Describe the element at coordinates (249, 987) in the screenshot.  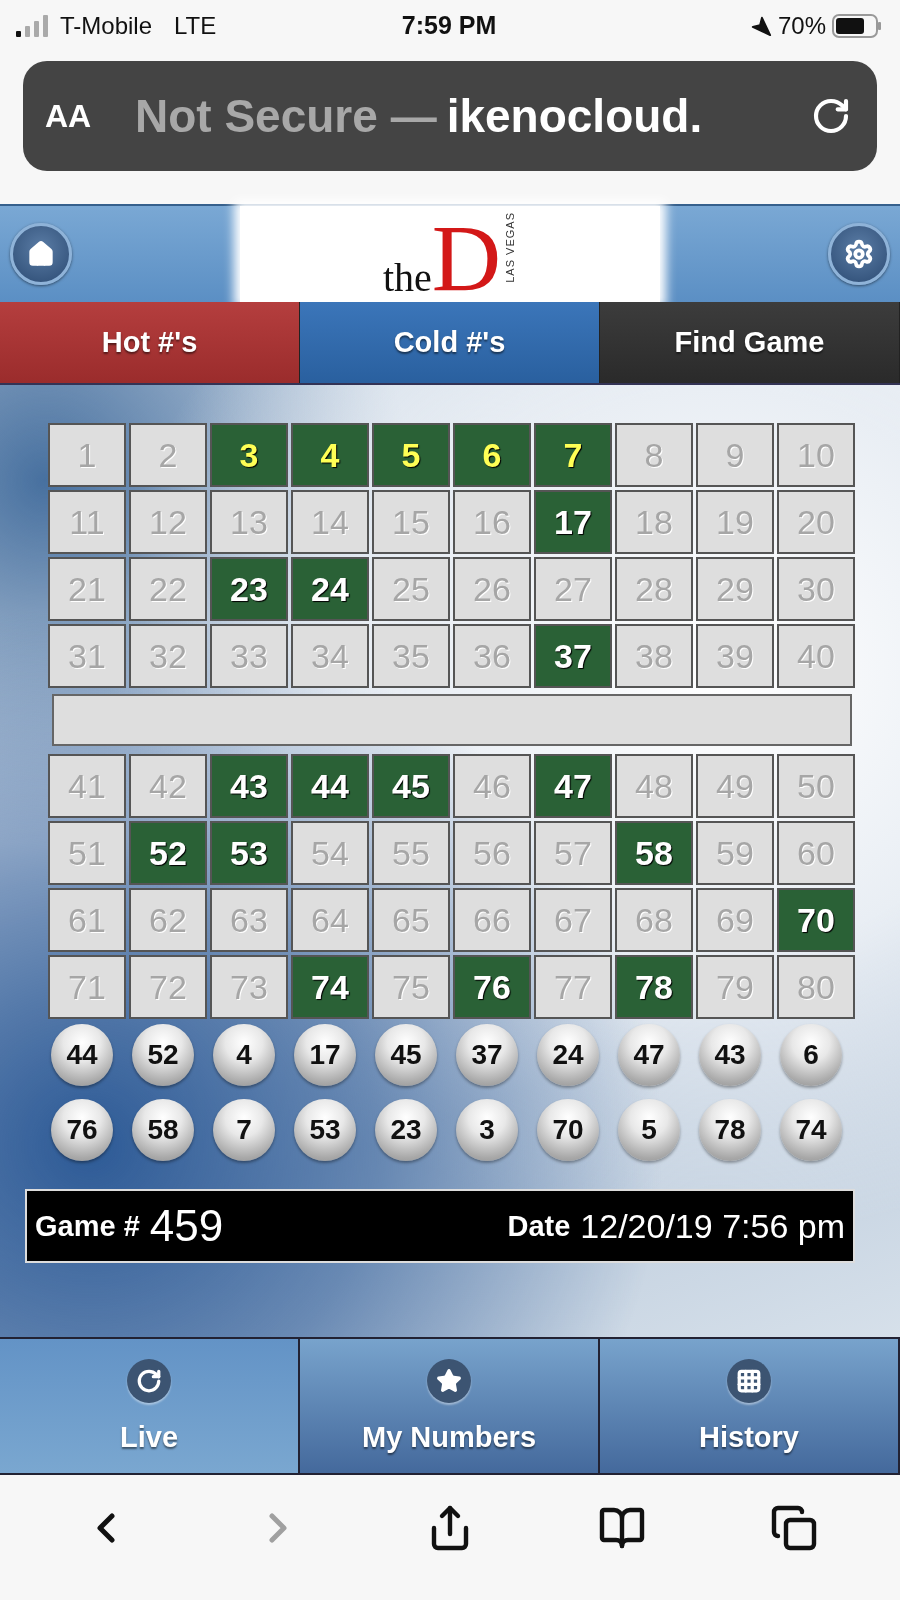
I see `keno-number: 73` at that location.